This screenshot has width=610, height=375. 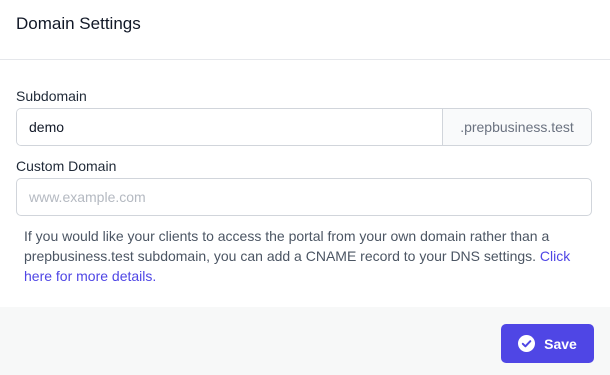 I want to click on subdomain-input-group: .prepbusiness.test, so click(x=304, y=127).